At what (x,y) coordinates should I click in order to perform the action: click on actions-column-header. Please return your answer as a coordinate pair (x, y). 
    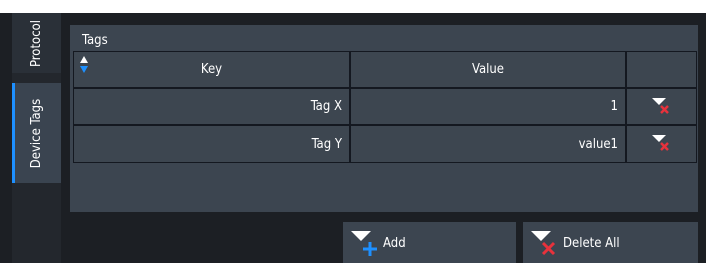
    Looking at the image, I should click on (661, 69).